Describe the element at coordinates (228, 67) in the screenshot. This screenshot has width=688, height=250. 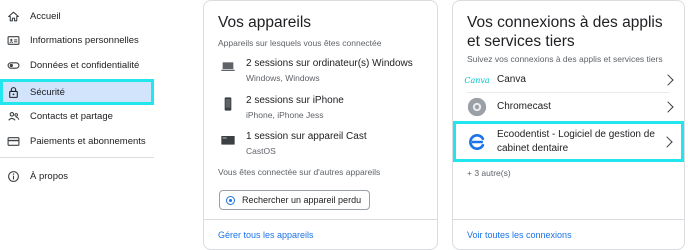
I see `laptop-icon` at that location.